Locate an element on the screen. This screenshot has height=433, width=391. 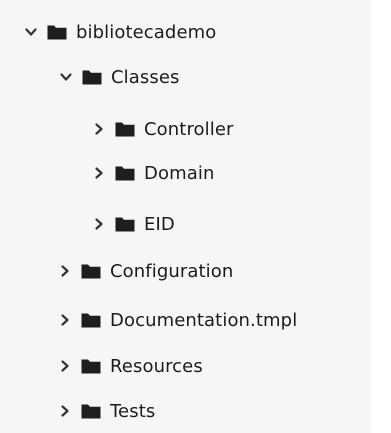
panel-edge is located at coordinates (381, 216).